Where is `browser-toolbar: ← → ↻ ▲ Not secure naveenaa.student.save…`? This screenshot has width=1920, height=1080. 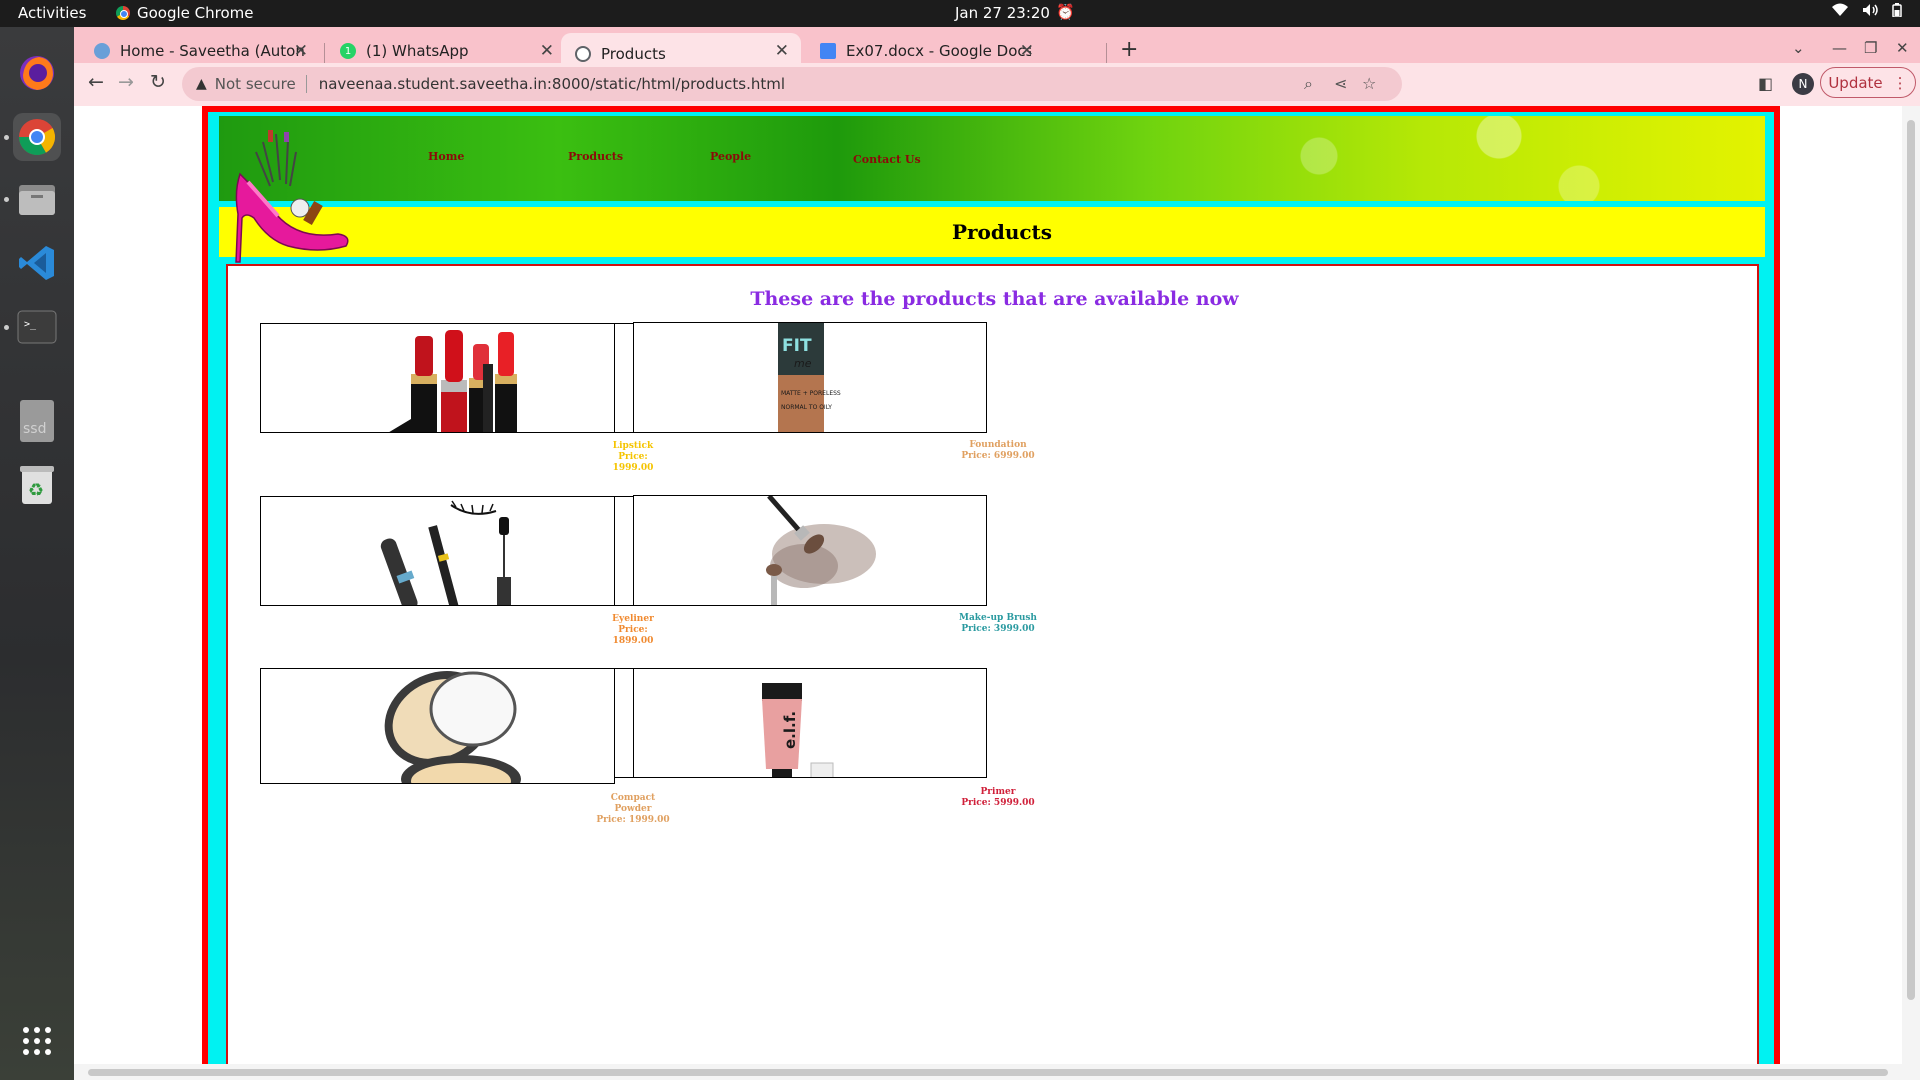
browser-toolbar: ← → ↻ ▲ Not secure naveenaa.student.save… is located at coordinates (997, 84).